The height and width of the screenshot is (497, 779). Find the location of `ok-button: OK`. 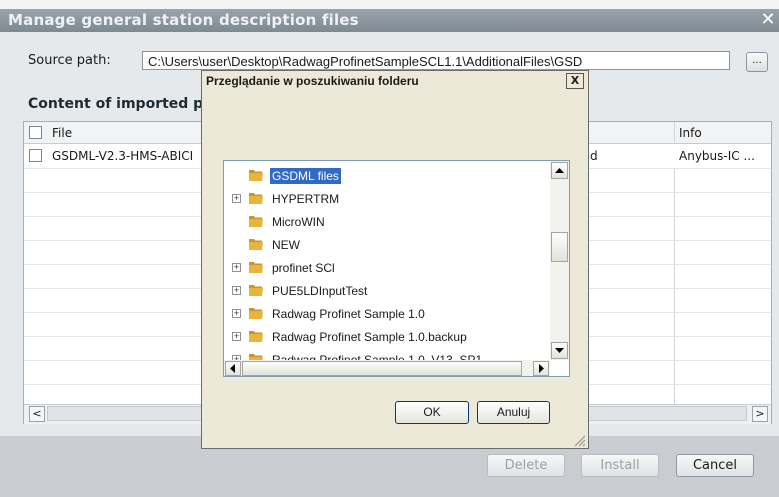

ok-button: OK is located at coordinates (432, 412).